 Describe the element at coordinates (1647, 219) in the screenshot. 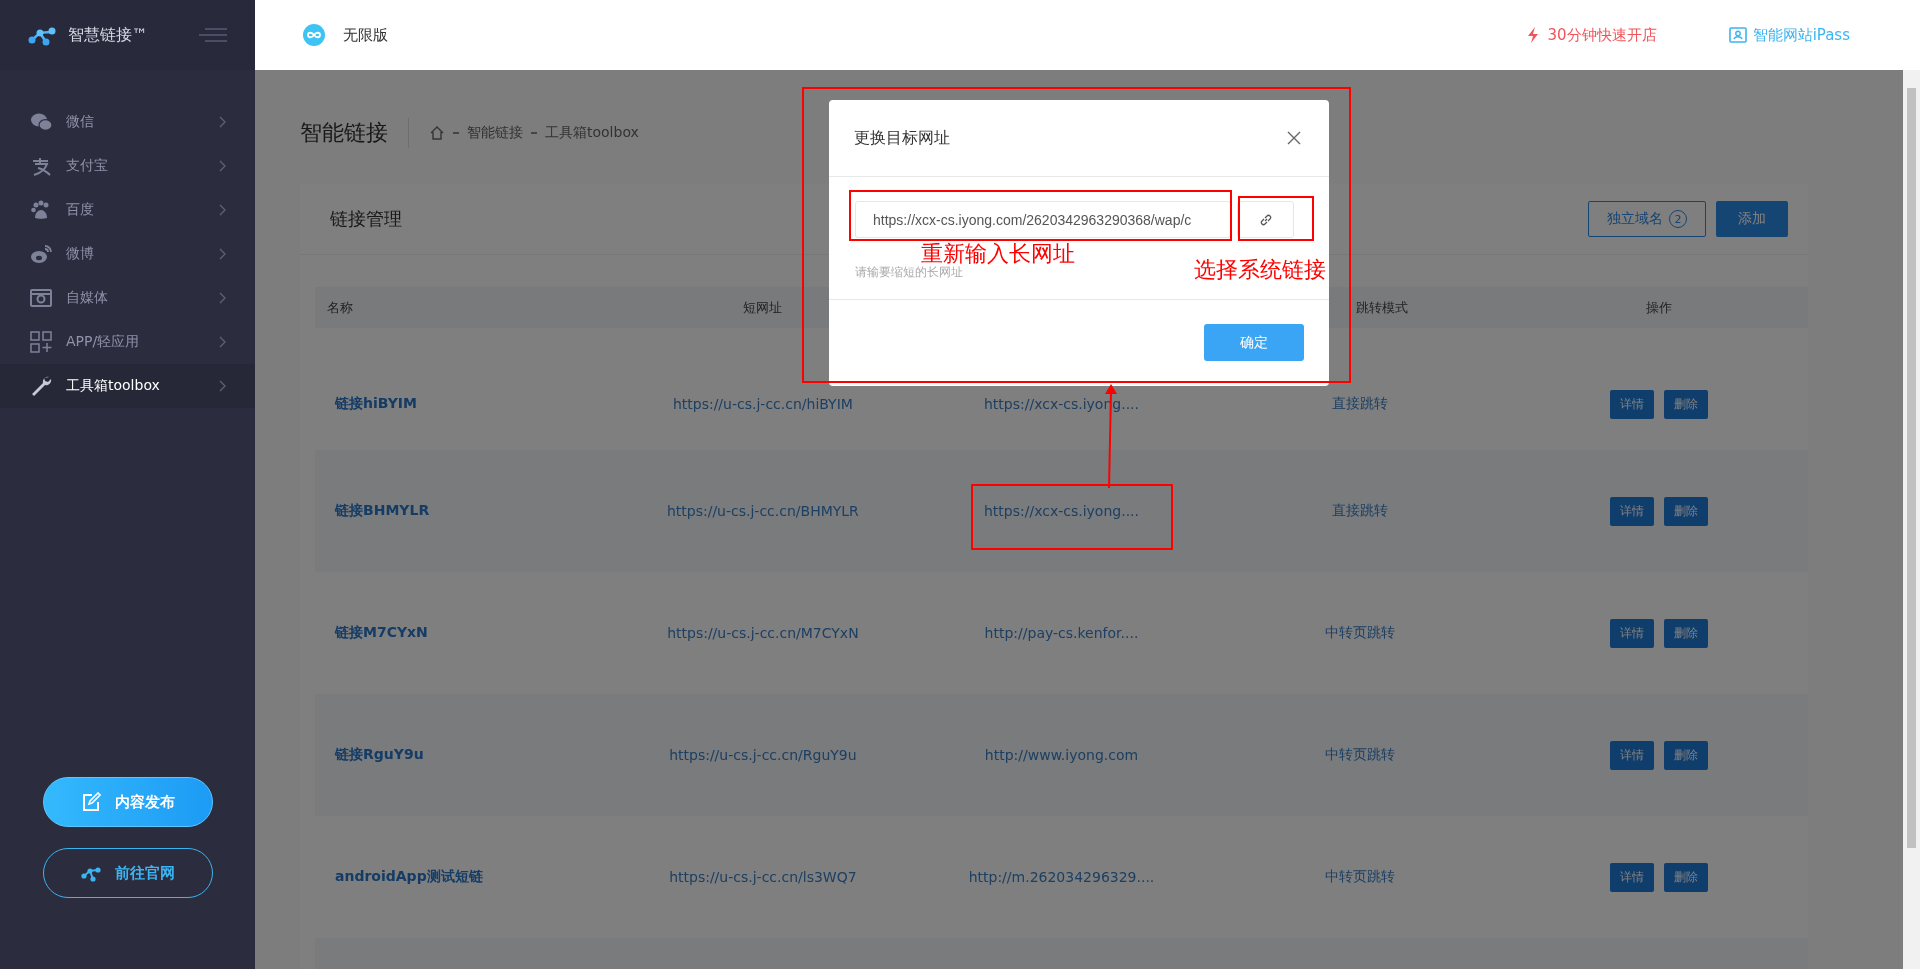

I see `domain-button: 独立域名 2` at that location.